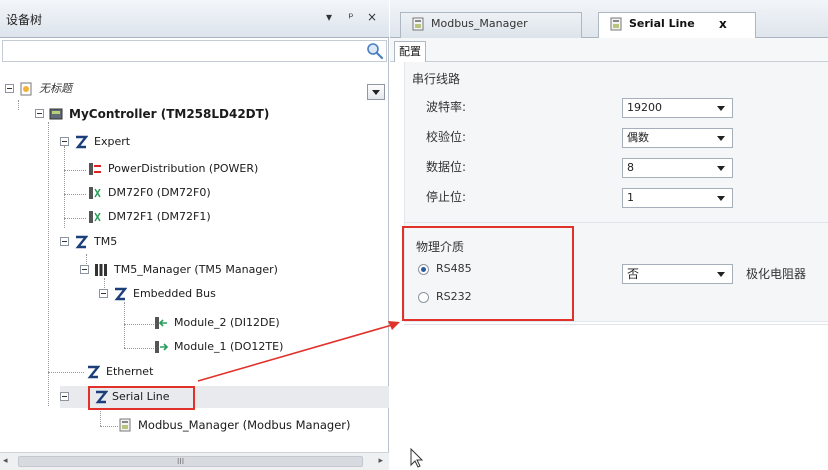 The width and height of the screenshot is (828, 470). Describe the element at coordinates (196, 269) in the screenshot. I see `tree-label-tm5-manager: TM5_Manager (TM5 Manager)` at that location.